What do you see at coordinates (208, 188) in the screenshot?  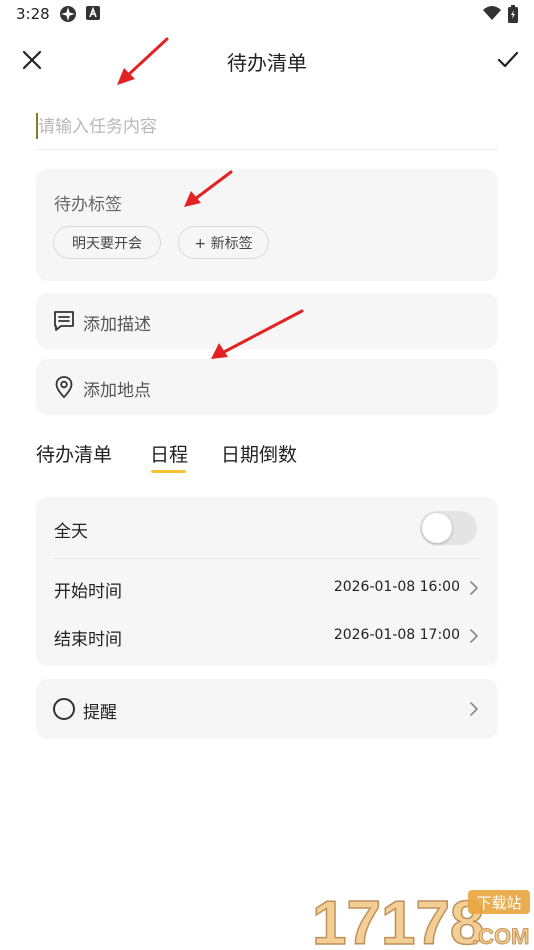 I see `annotation-arrow-tags` at bounding box center [208, 188].